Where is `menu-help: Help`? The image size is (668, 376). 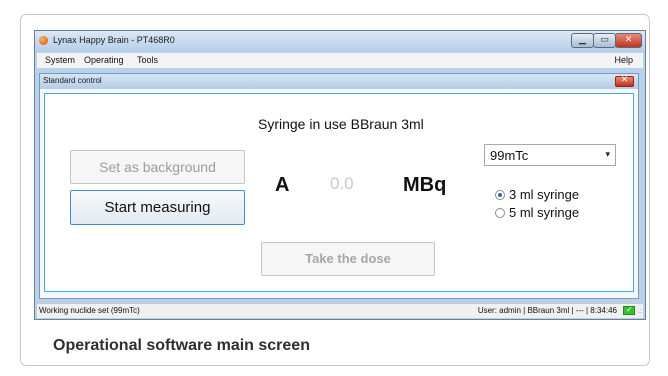 menu-help: Help is located at coordinates (623, 60).